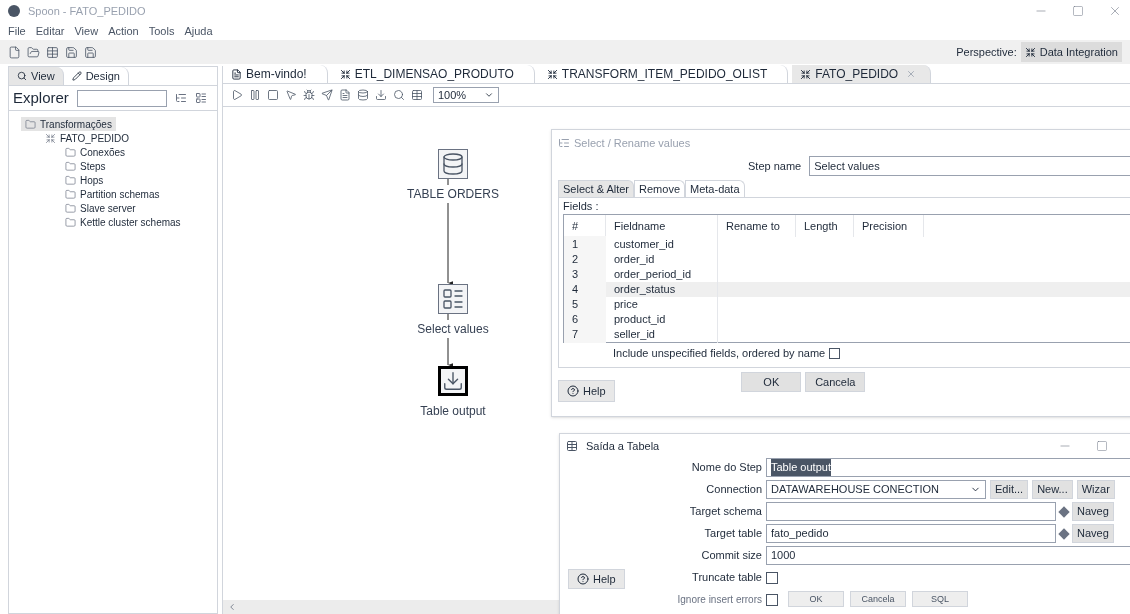  I want to click on table-row: 4 order_status, so click(847, 289).